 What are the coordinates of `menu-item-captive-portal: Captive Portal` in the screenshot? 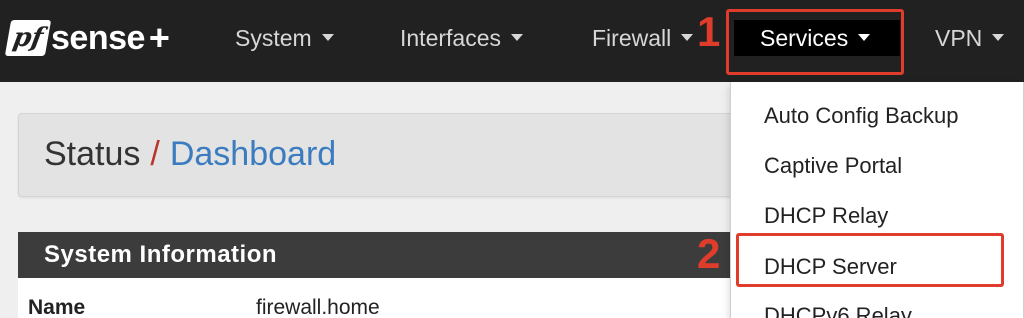 It's located at (833, 166).